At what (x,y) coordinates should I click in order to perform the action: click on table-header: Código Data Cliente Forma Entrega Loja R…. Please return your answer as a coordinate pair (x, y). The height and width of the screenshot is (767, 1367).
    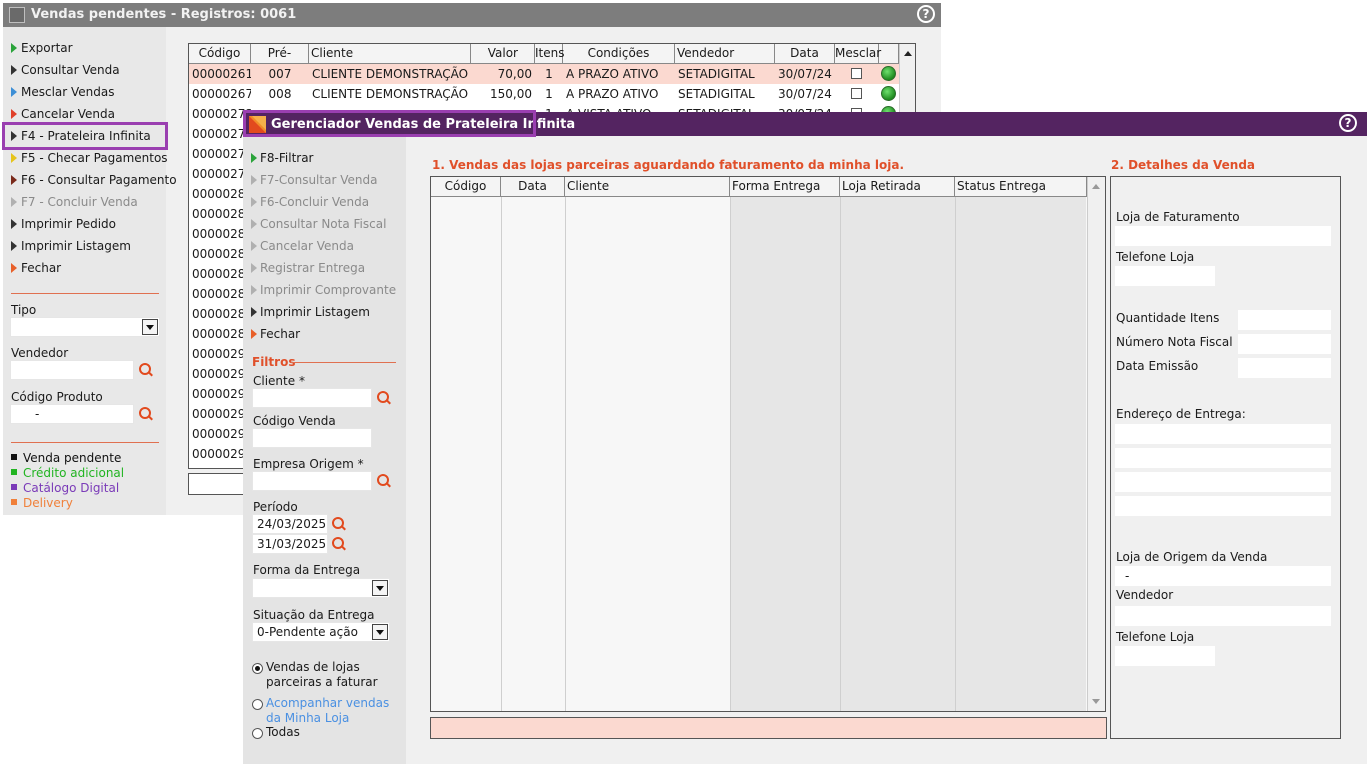
    Looking at the image, I should click on (759, 187).